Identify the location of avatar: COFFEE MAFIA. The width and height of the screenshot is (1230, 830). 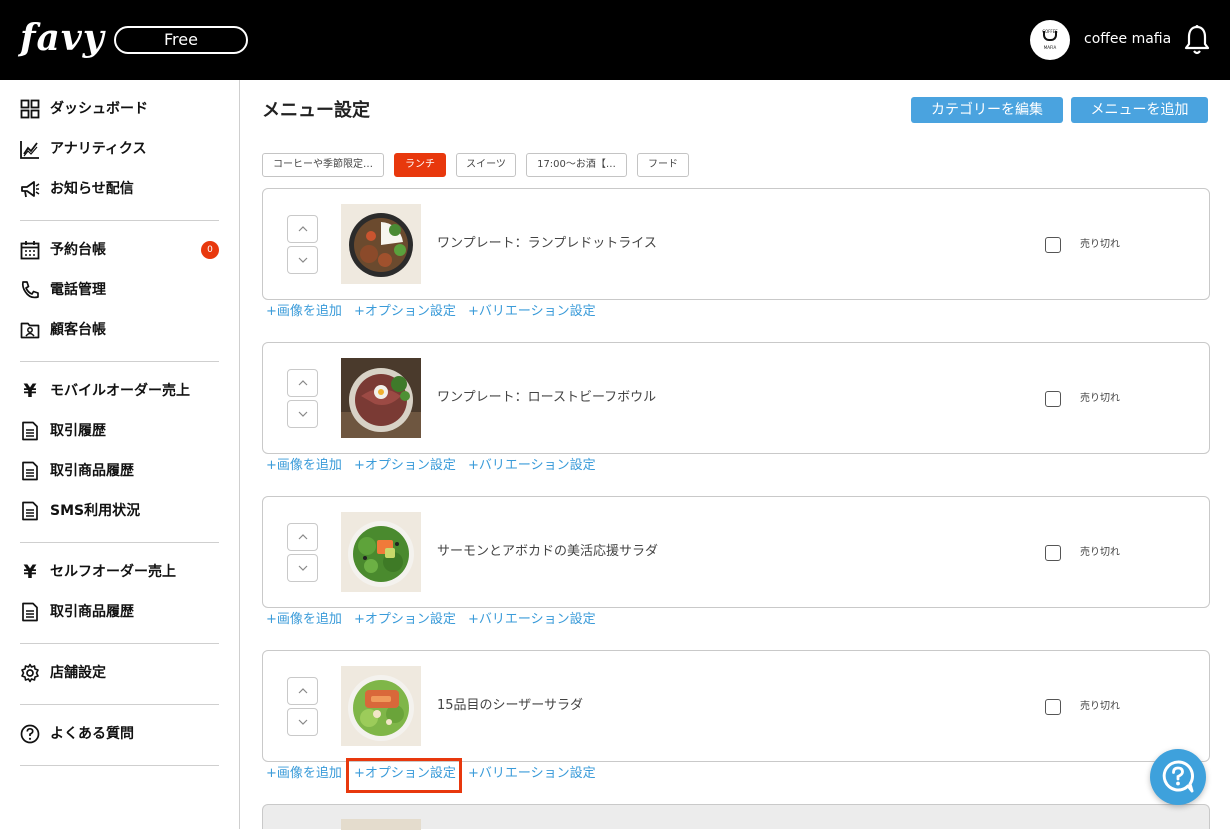
(1050, 40).